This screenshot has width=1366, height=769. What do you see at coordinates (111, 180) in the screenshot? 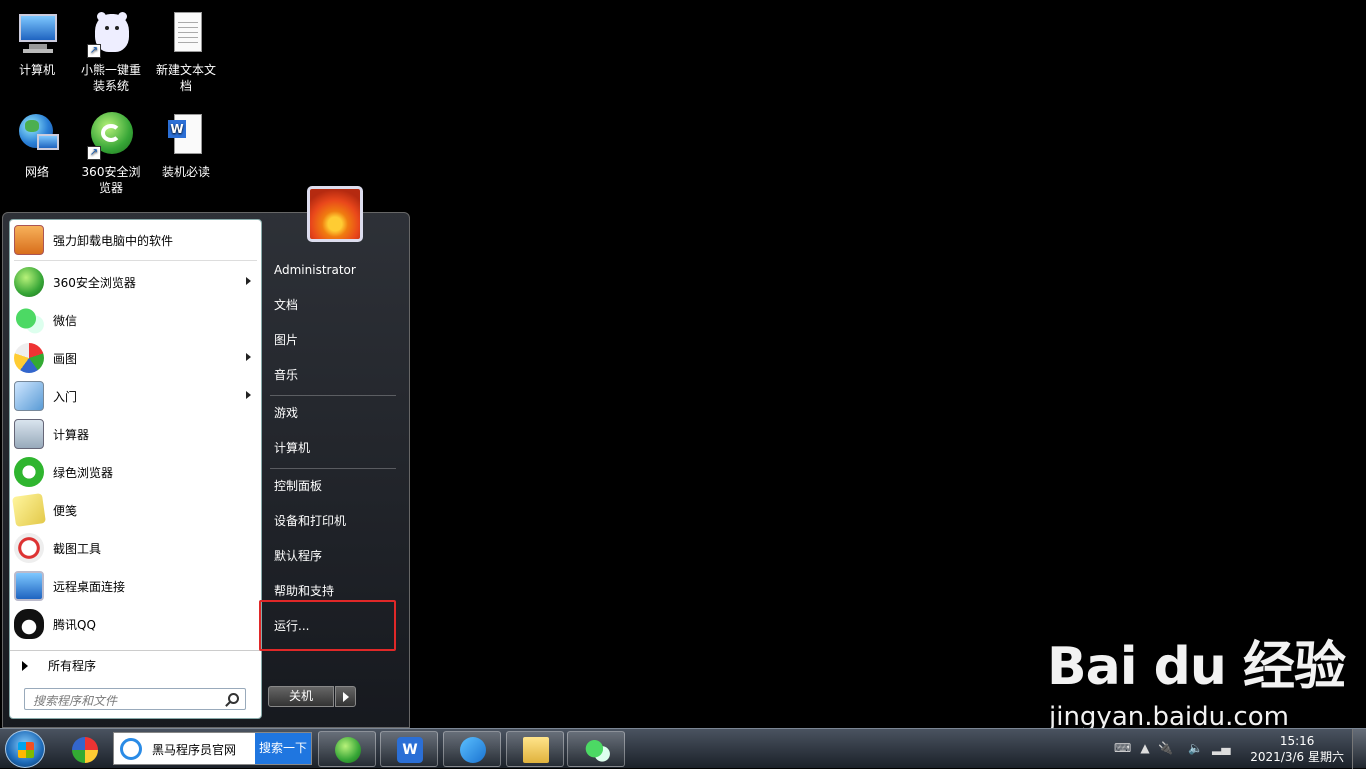
I see `desktop-icon-label: 360安全浏览器` at bounding box center [111, 180].